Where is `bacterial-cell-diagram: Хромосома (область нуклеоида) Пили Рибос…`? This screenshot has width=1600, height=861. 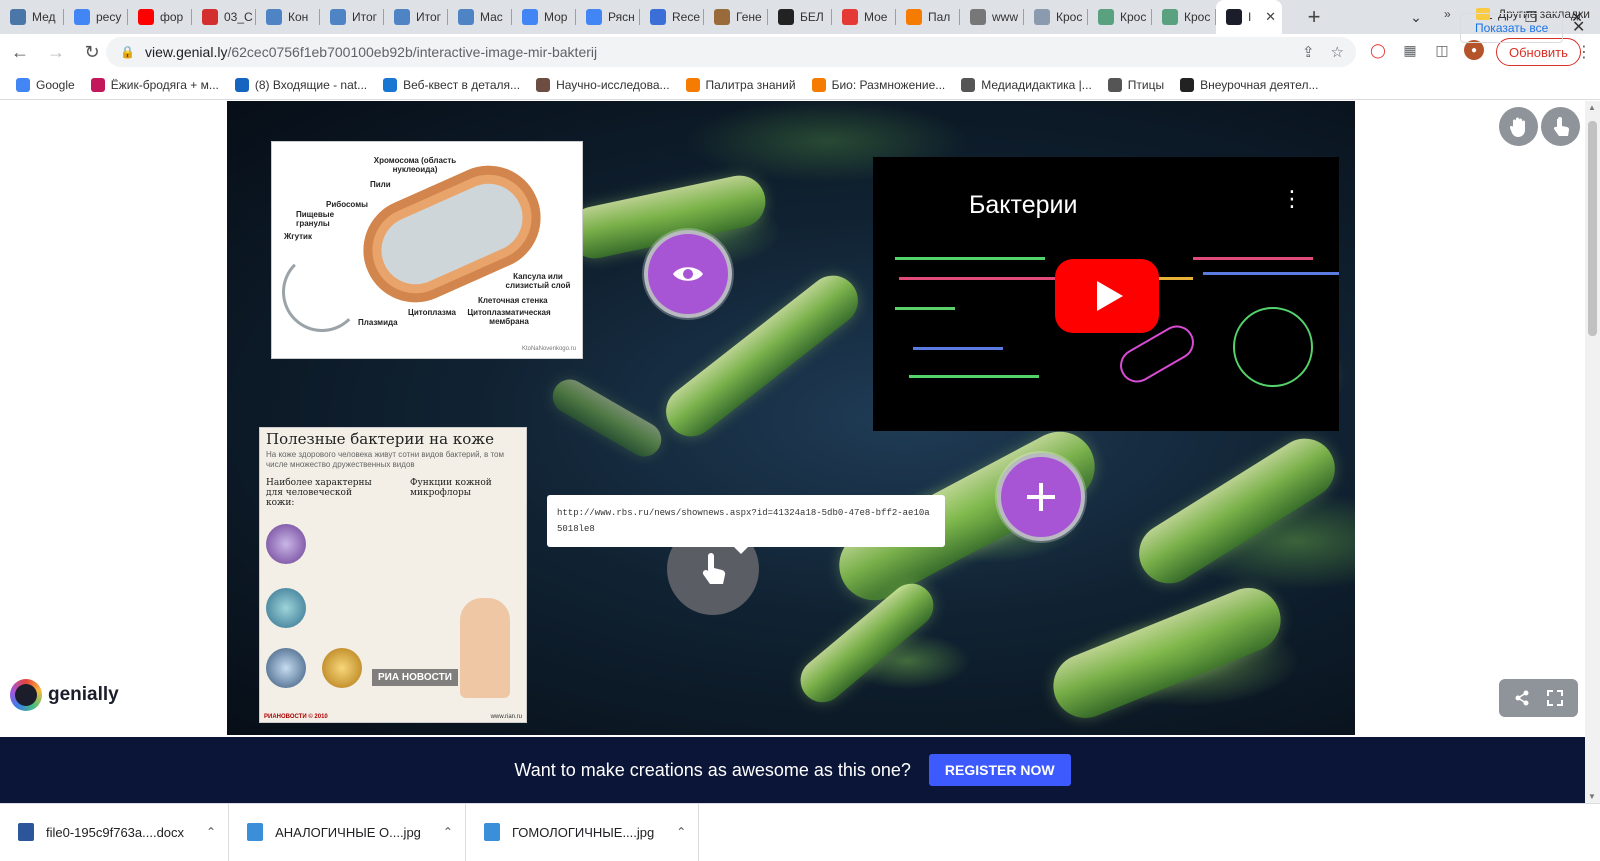
bacterial-cell-diagram: Хромосома (область нуклеоида) Пили Рибос… is located at coordinates (427, 250).